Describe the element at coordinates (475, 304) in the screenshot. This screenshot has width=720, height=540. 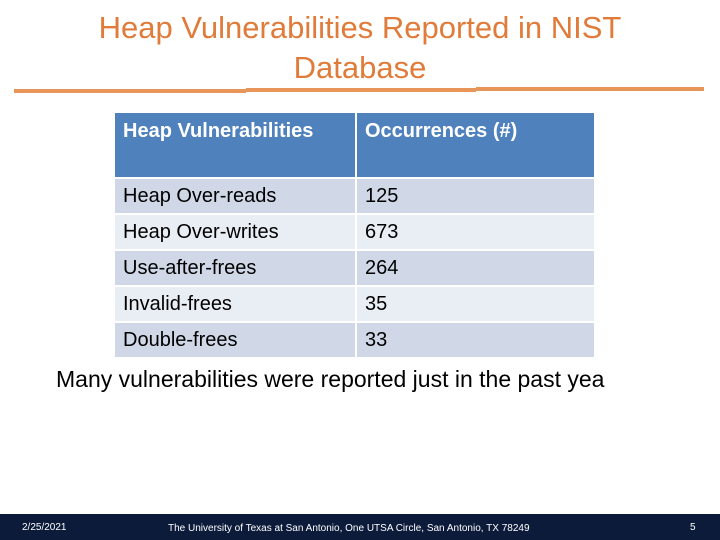
I see `occurrence-count: 35` at that location.